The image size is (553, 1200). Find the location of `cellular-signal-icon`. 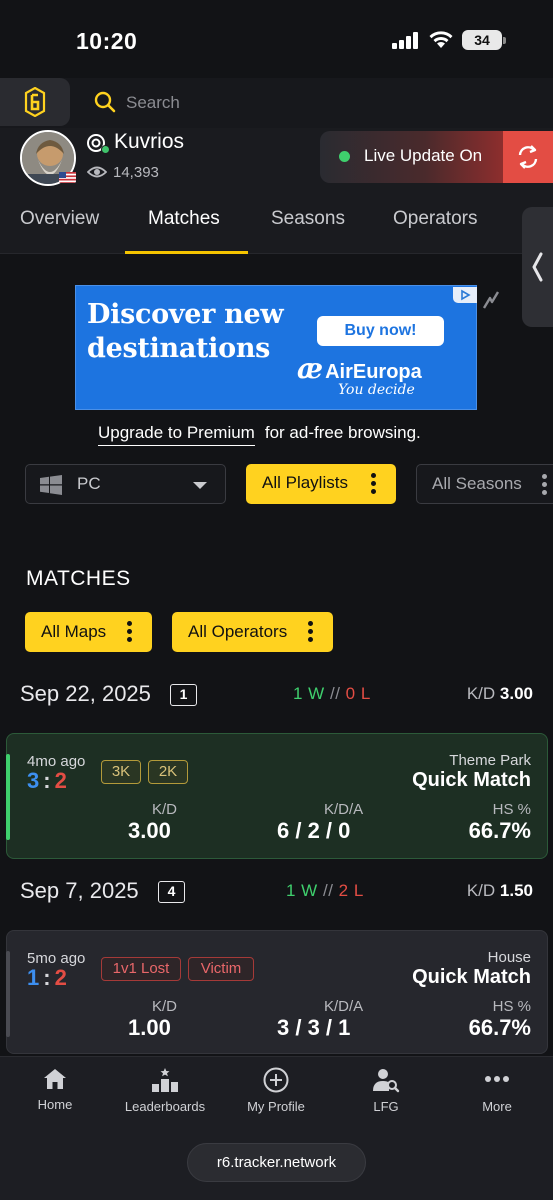

cellular-signal-icon is located at coordinates (405, 40).